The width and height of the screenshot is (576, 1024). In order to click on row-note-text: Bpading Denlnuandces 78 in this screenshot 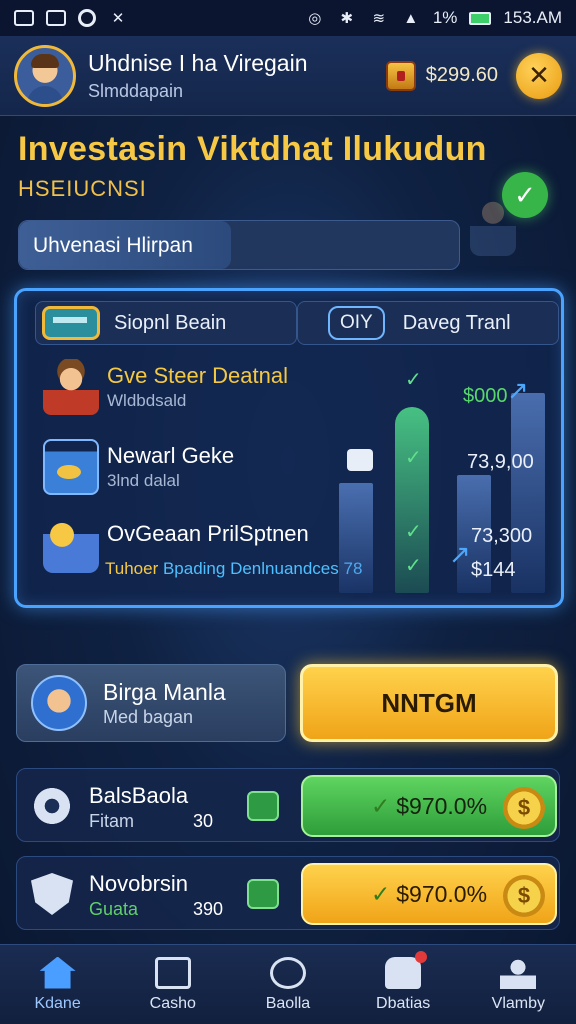, I will do `click(260, 568)`.